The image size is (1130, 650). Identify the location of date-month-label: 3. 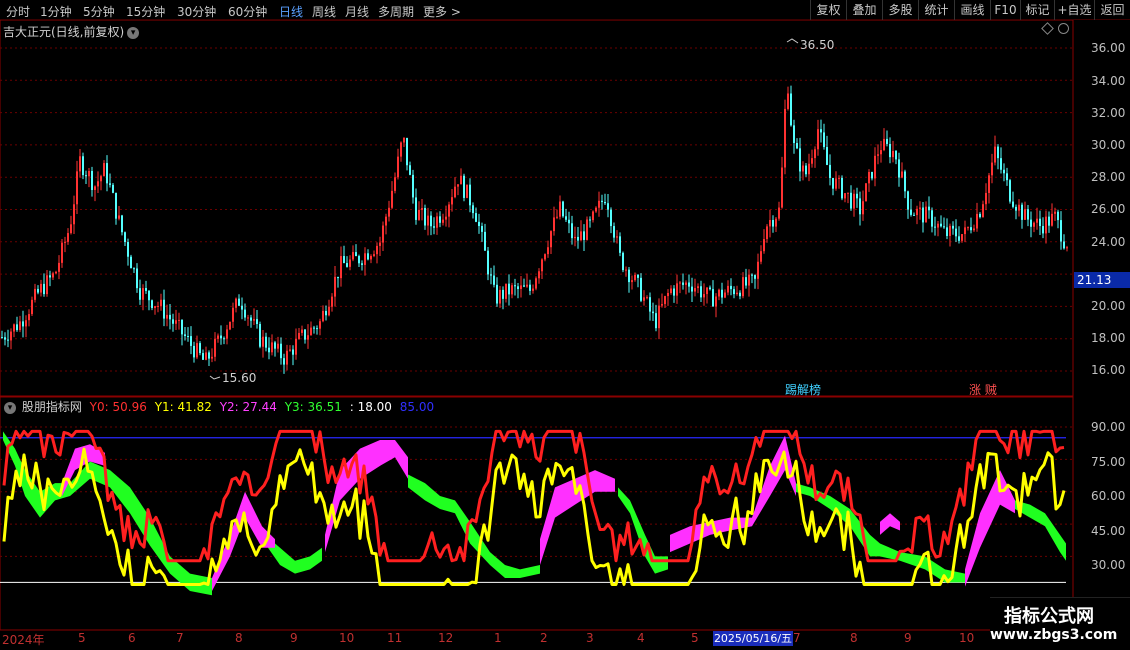
(590, 638).